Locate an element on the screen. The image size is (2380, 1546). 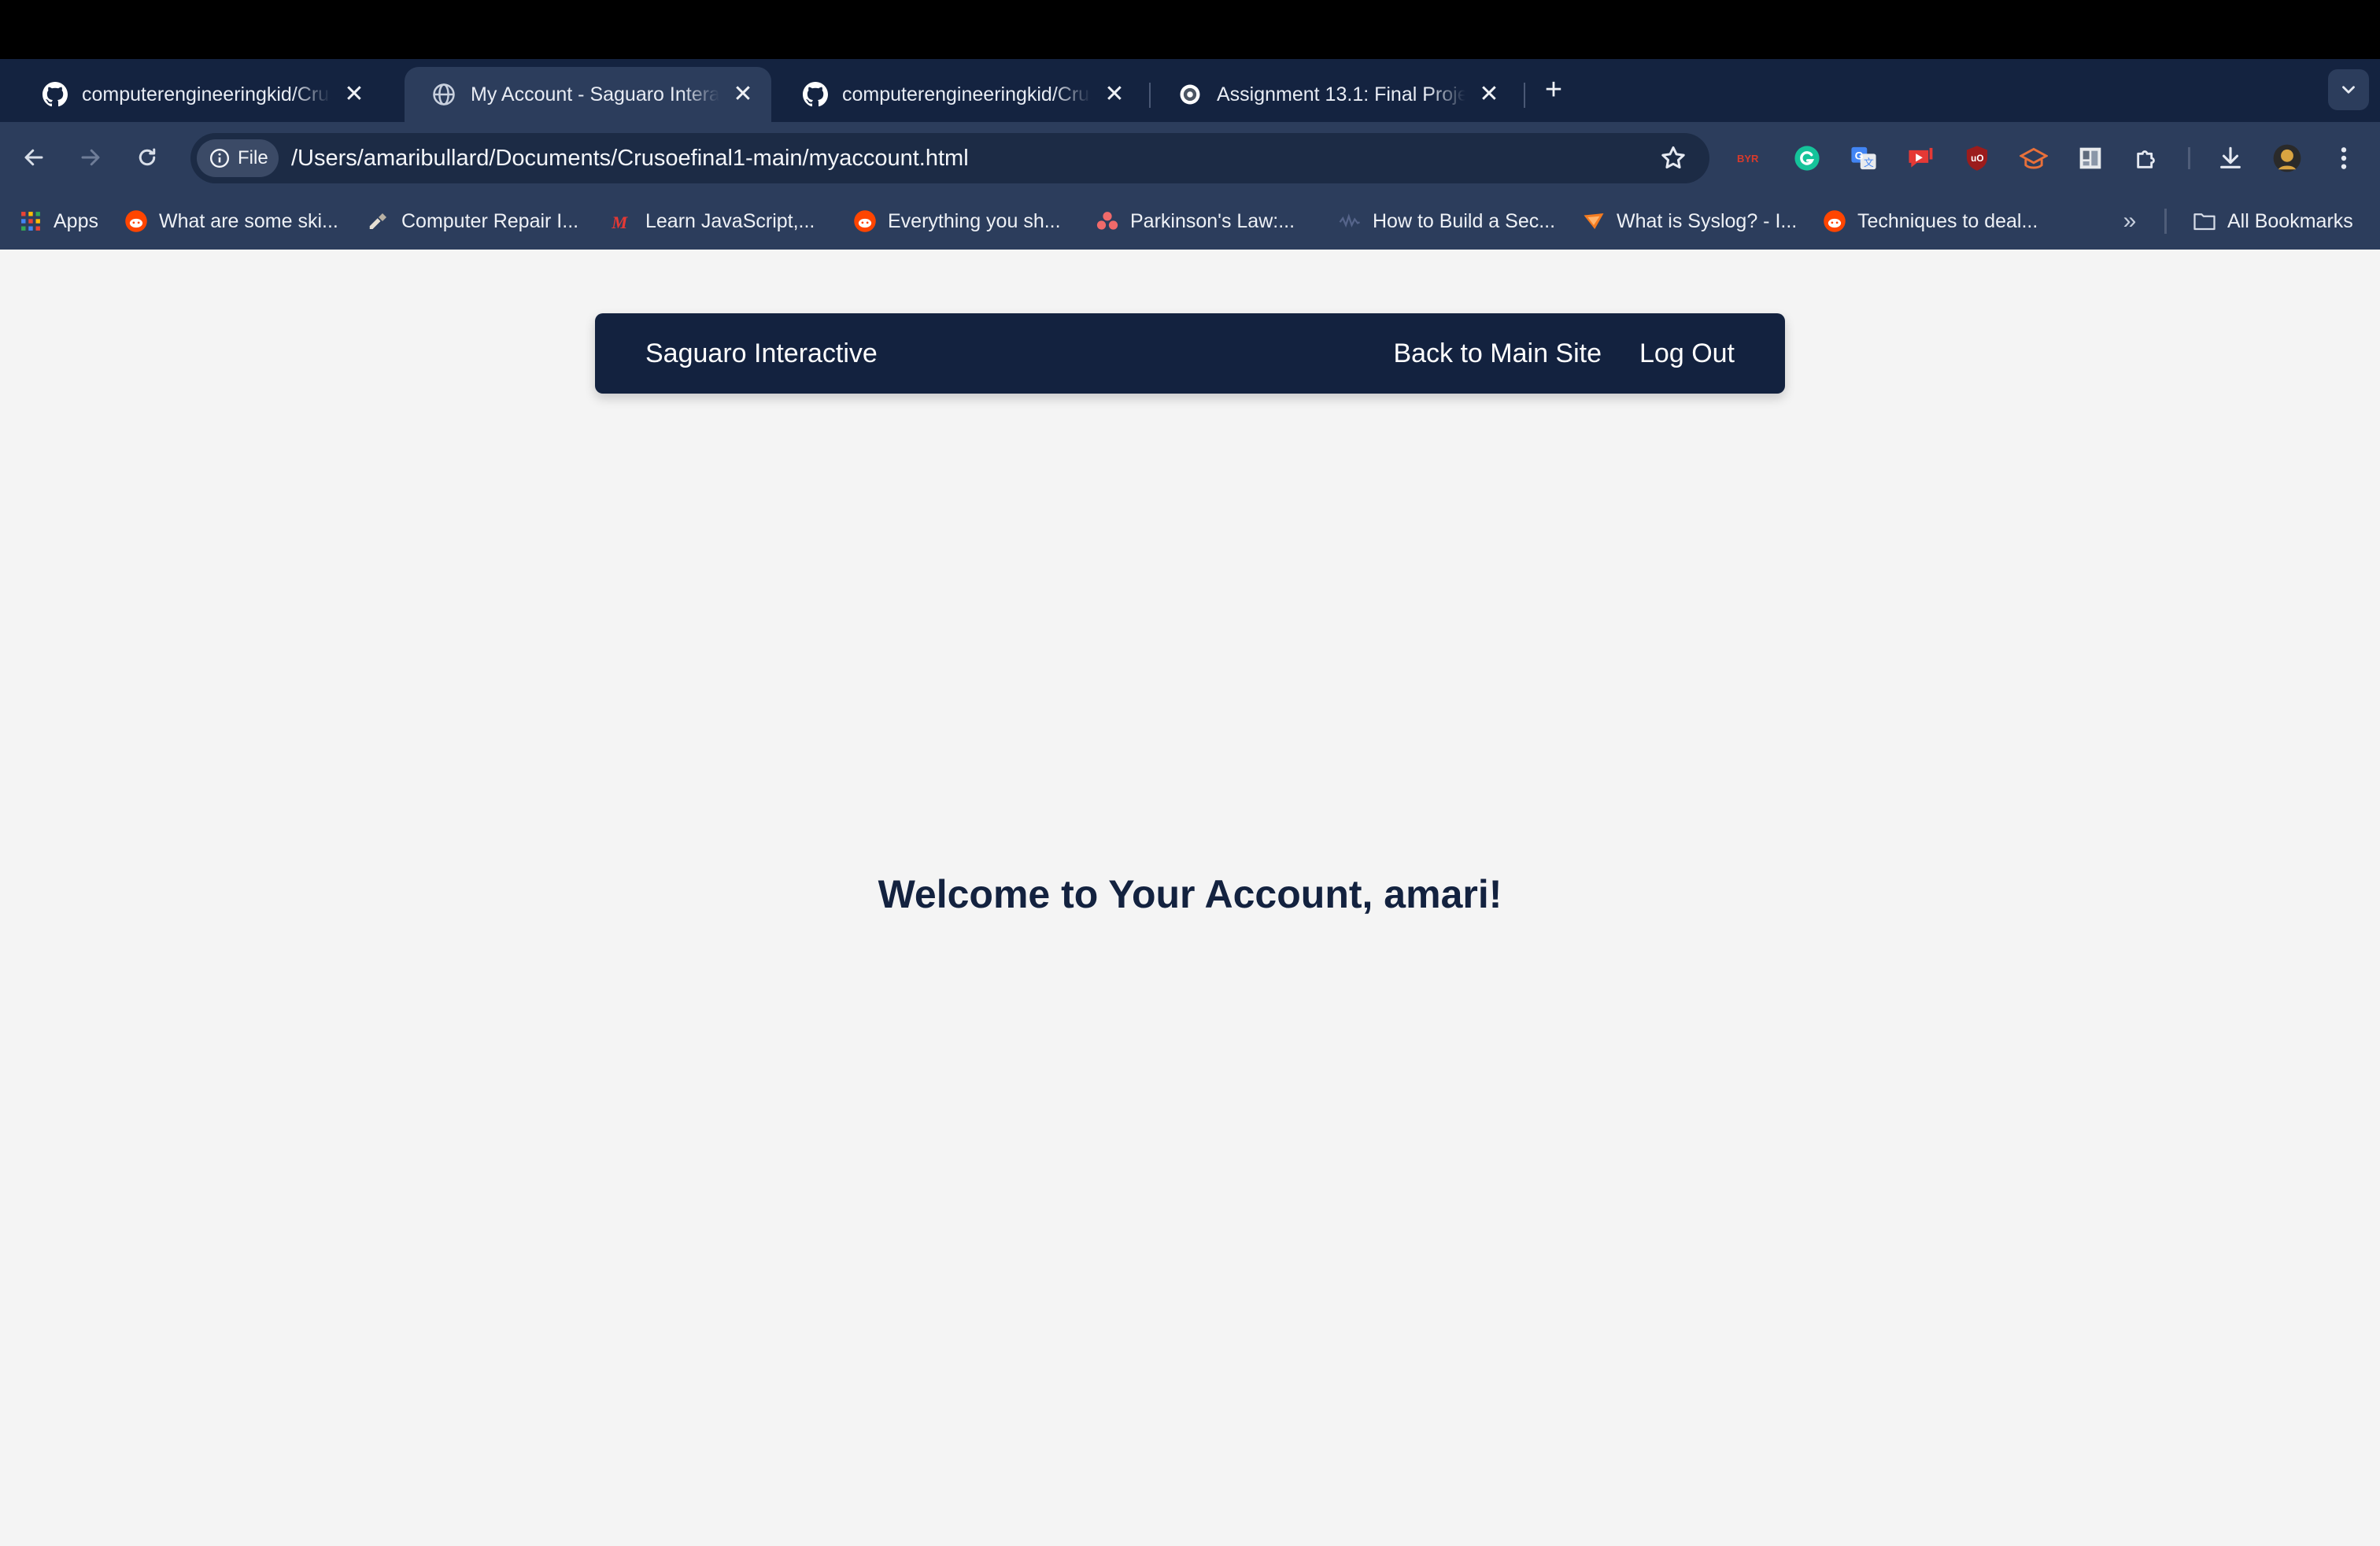
back-to-main-site-link: Back to Main Site is located at coordinates (1497, 353).